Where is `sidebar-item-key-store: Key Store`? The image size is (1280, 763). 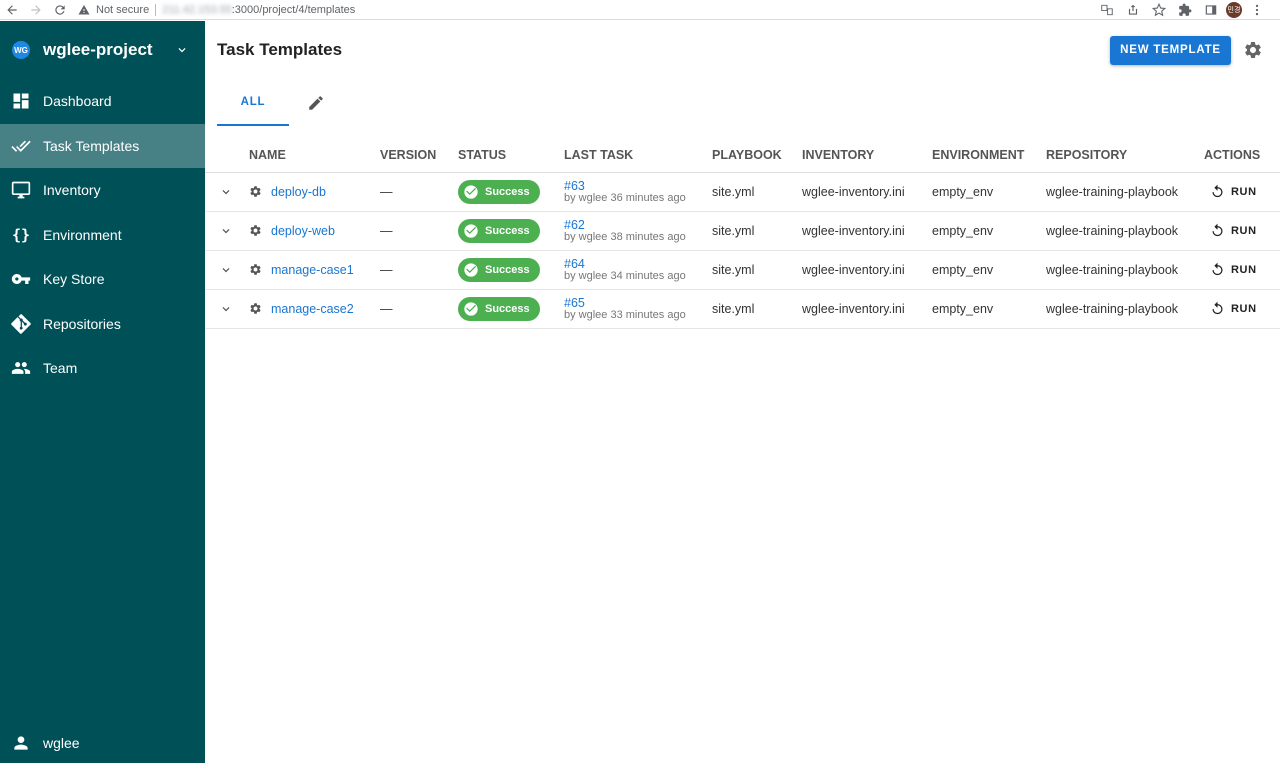 sidebar-item-key-store: Key Store is located at coordinates (102, 279).